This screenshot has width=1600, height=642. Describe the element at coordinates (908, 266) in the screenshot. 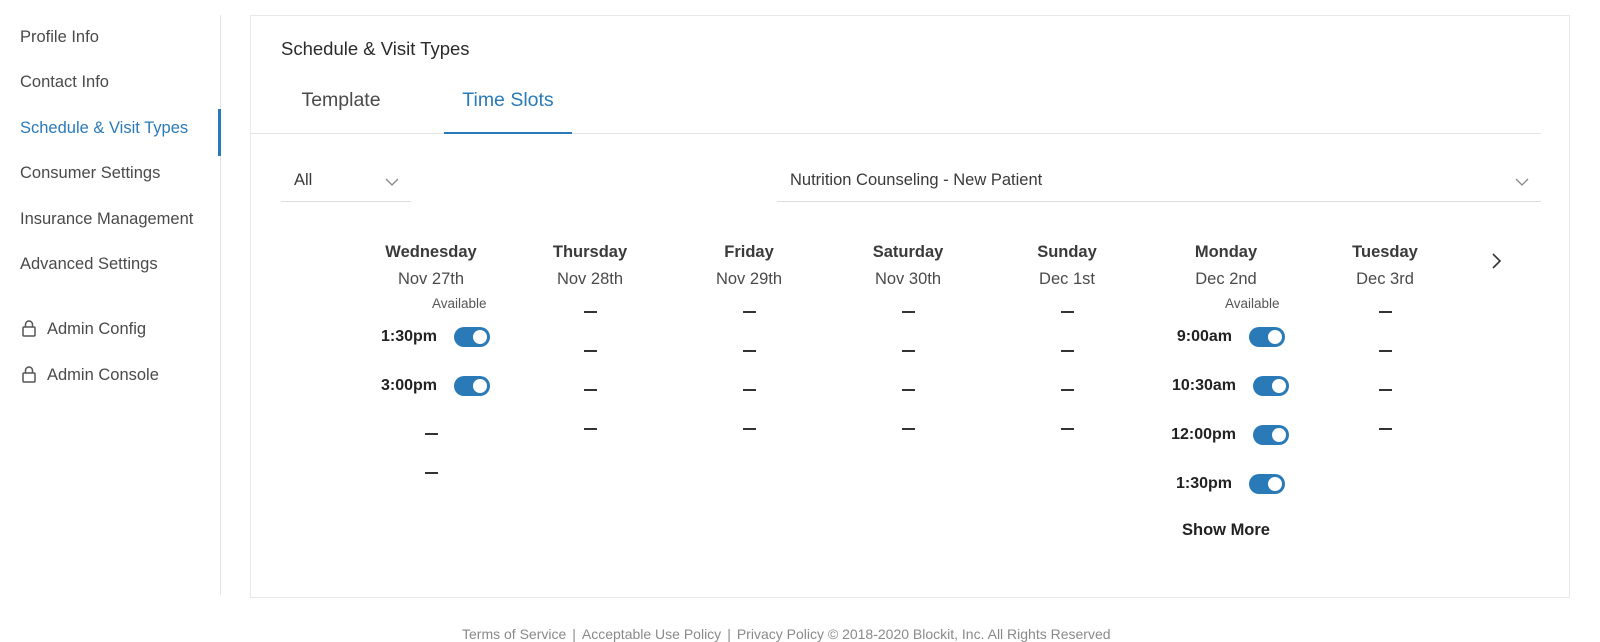

I see `day-header-saturday: Saturday Nov 30th` at that location.